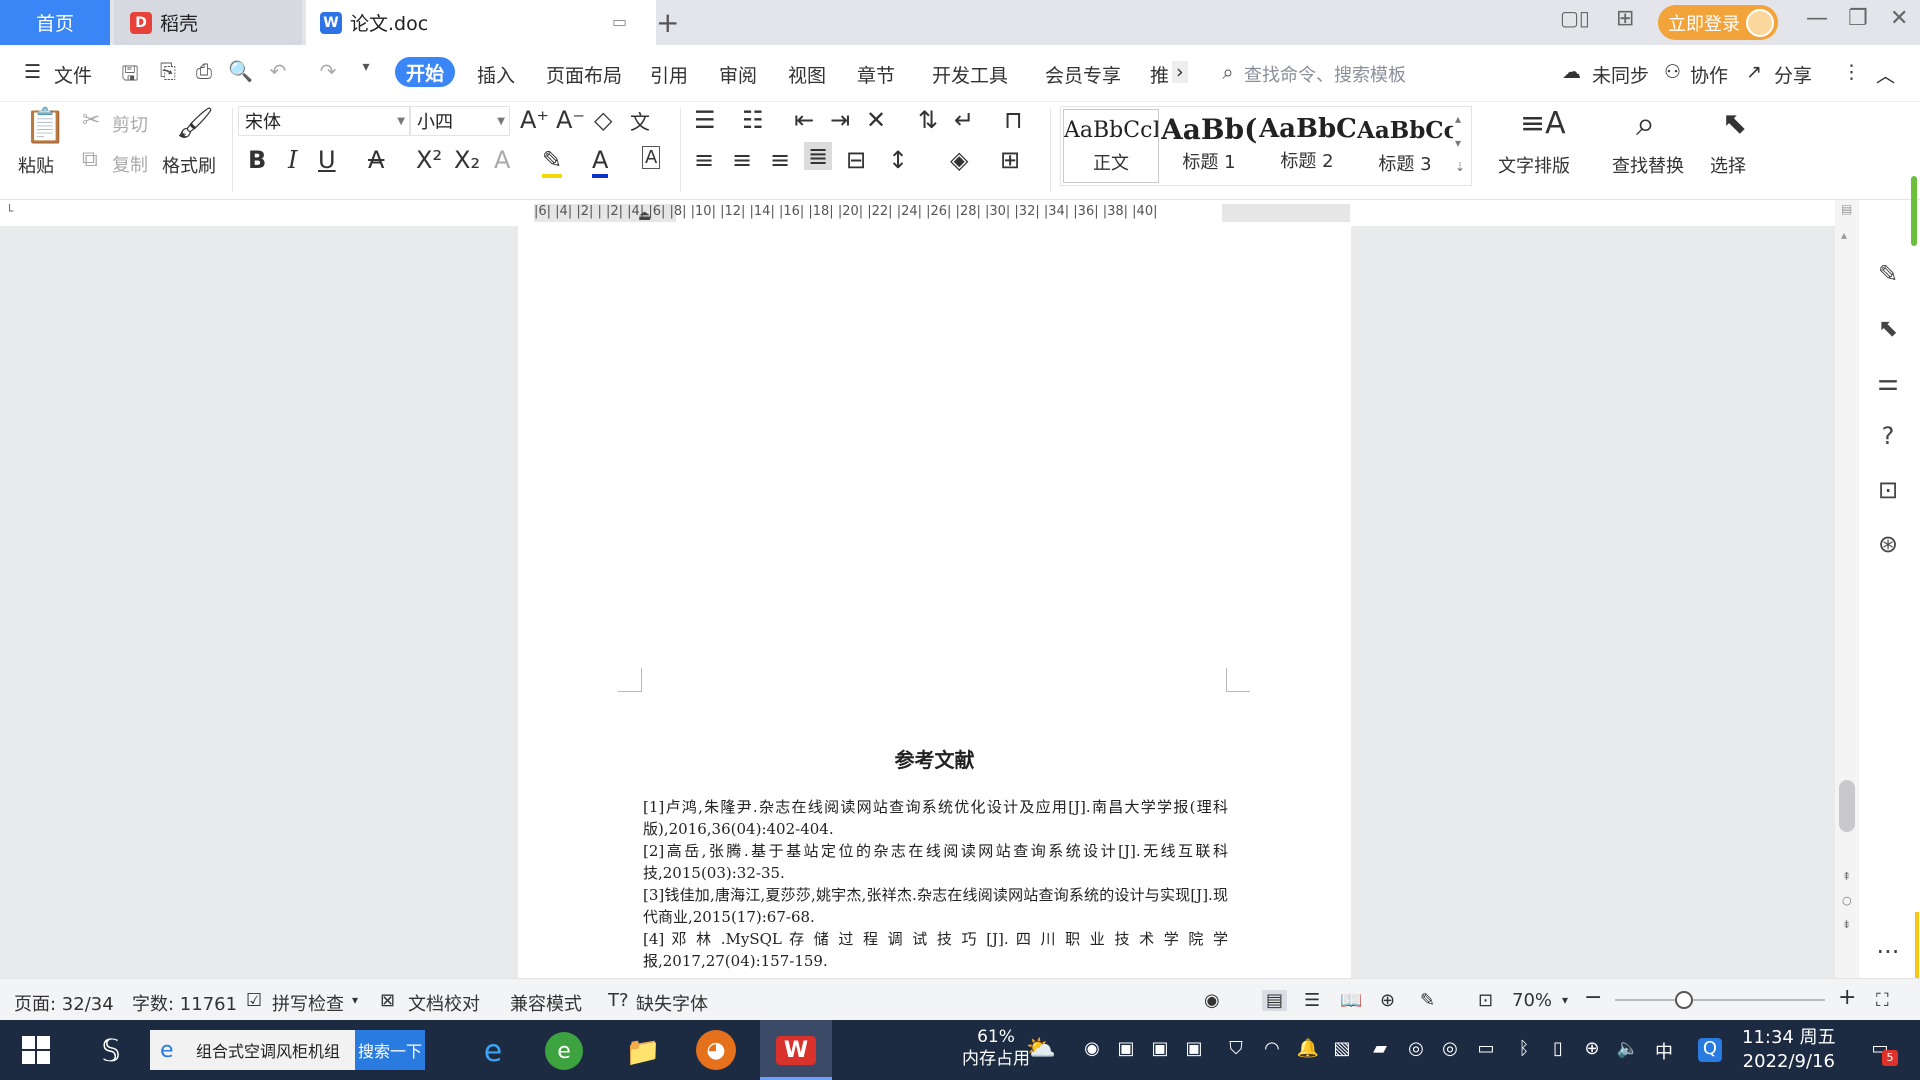  What do you see at coordinates (1010, 160) in the screenshot?
I see `borders-icon: ⊞` at bounding box center [1010, 160].